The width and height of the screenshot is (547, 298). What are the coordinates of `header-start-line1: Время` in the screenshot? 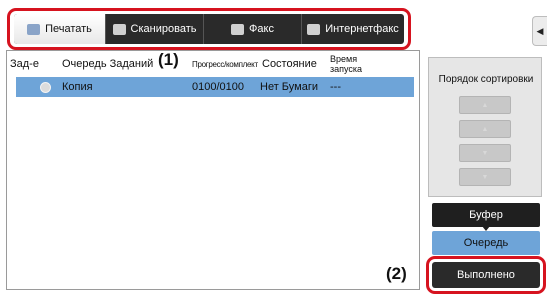 It's located at (344, 59).